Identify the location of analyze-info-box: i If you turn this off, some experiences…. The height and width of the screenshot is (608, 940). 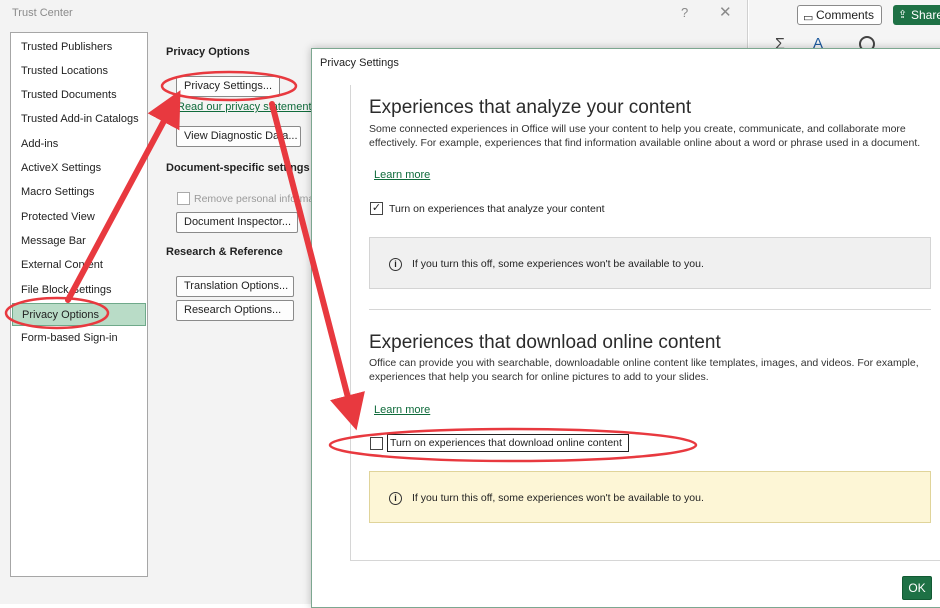
(650, 263).